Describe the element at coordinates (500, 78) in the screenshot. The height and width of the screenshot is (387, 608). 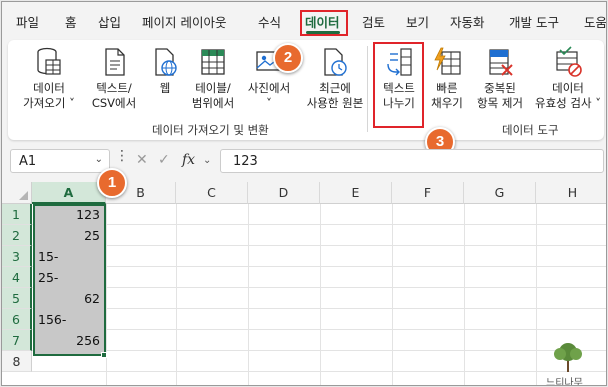
I see `remove-duplicates-button: 중복된 항목 제거` at that location.